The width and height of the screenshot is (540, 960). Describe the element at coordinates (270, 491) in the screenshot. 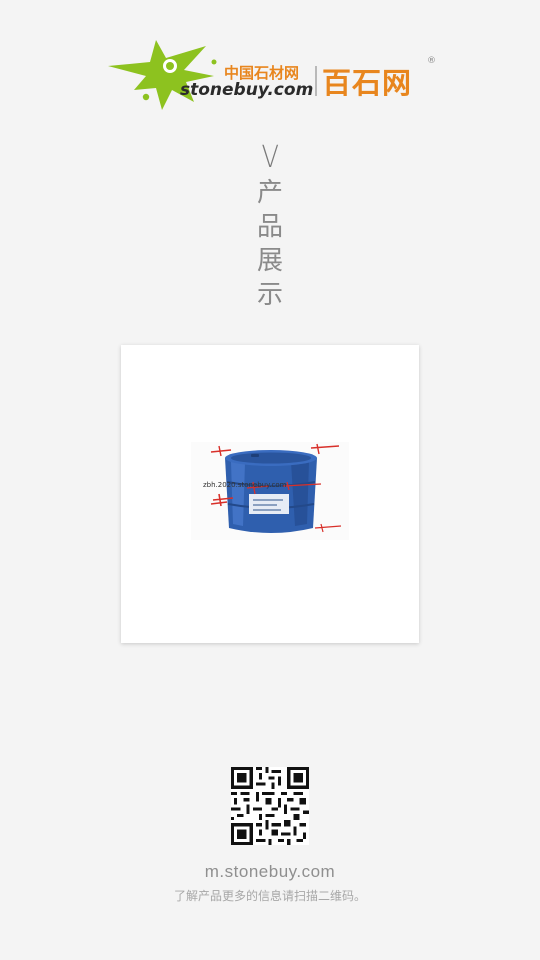

I see `blue-drum-image: zbh.2020.stonebuy.com` at that location.